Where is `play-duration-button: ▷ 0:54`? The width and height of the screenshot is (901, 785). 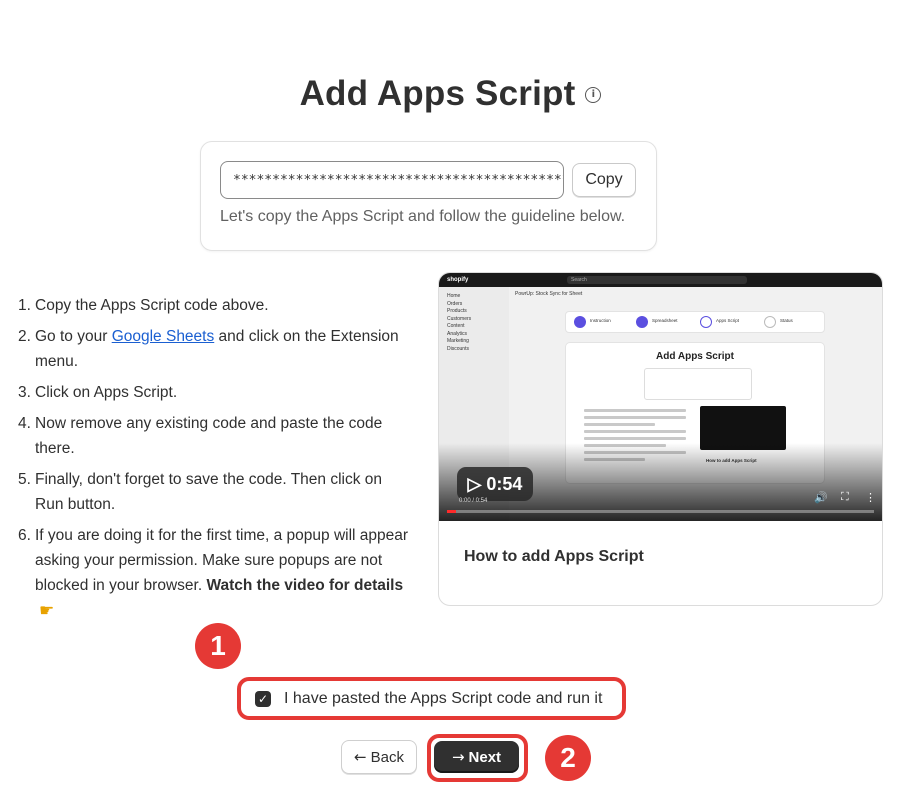
play-duration-button: ▷ 0:54 is located at coordinates (495, 484).